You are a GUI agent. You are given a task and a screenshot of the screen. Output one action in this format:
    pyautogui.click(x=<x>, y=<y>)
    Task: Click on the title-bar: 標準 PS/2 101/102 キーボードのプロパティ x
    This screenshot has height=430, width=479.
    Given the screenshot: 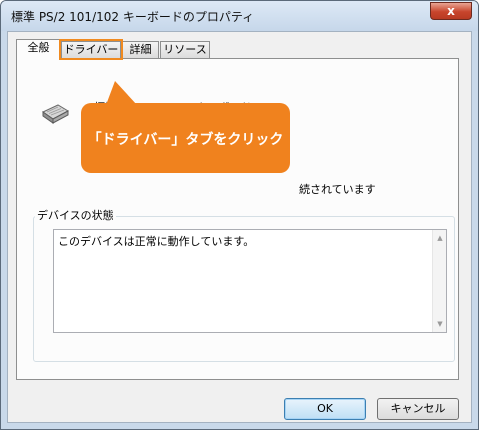 What is the action you would take?
    pyautogui.click(x=239, y=16)
    